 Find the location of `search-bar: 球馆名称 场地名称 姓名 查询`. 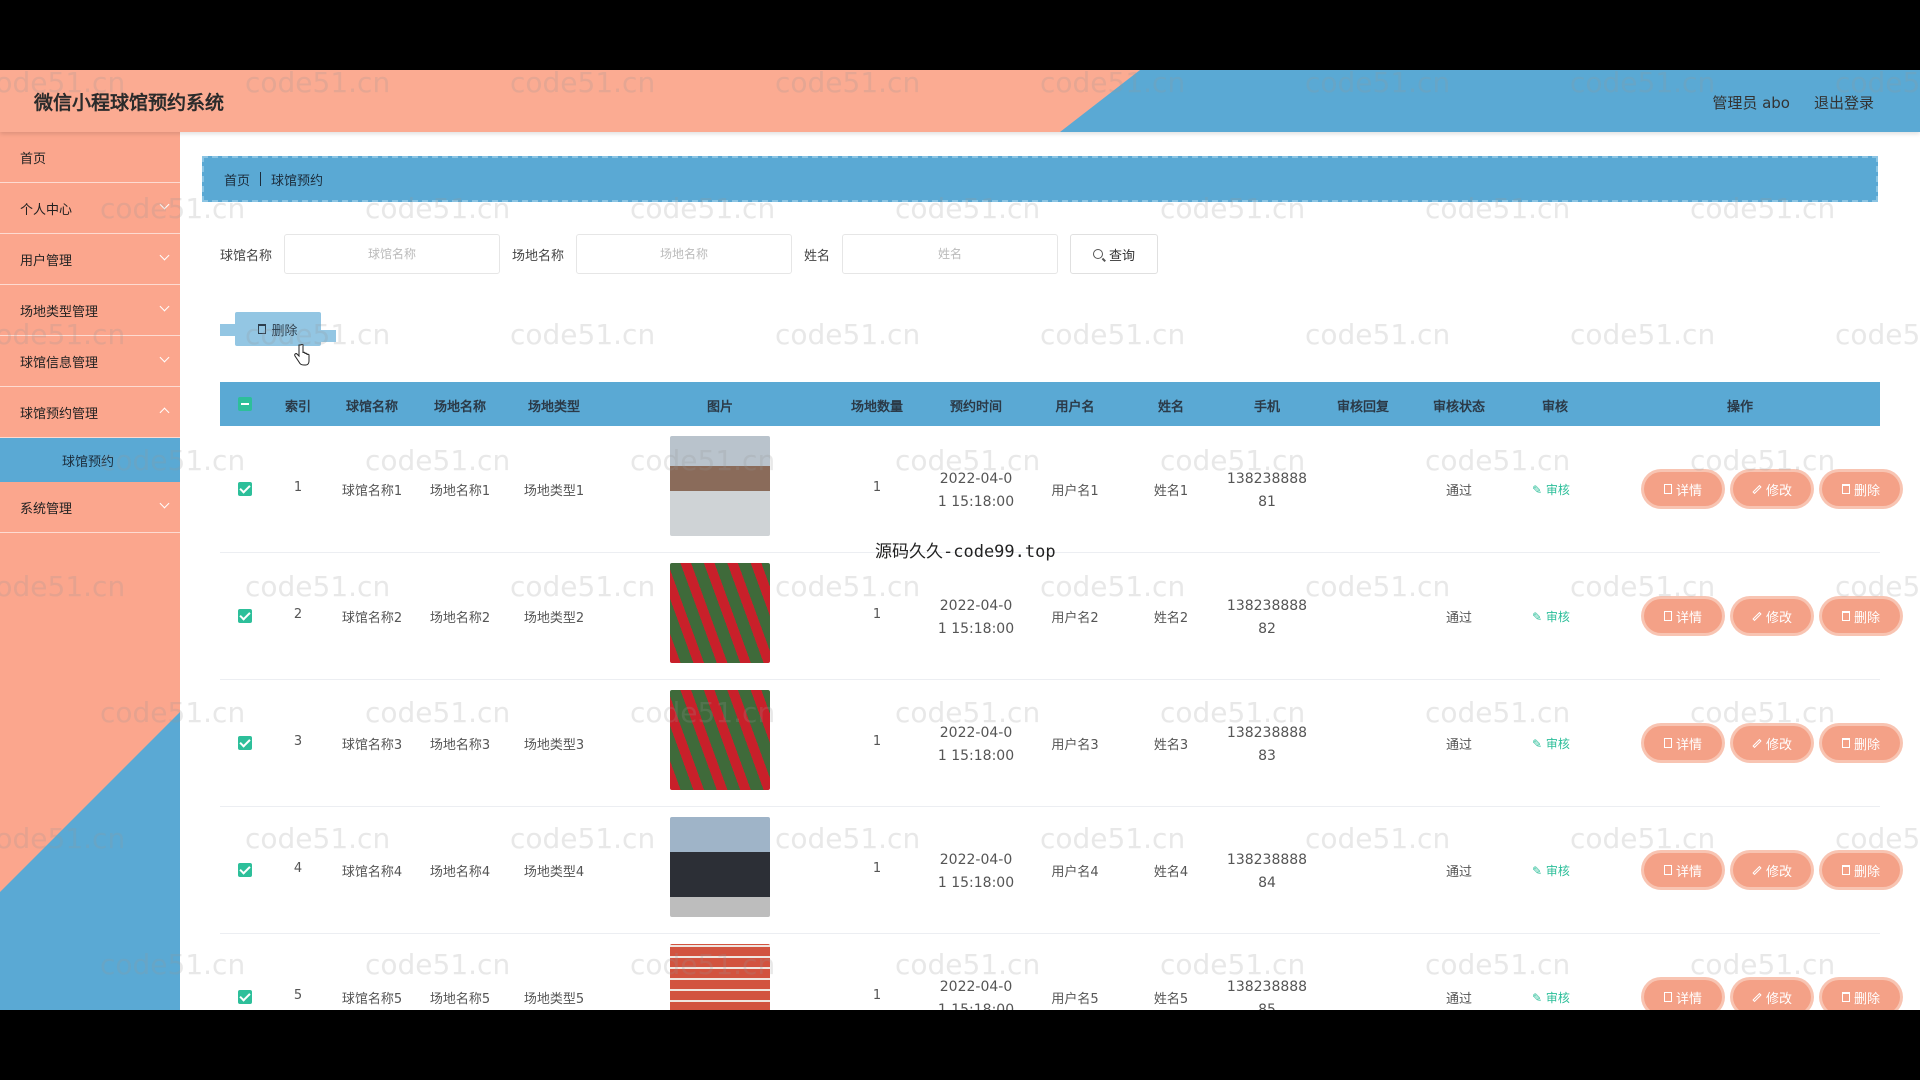

search-bar: 球馆名称 场地名称 姓名 查询 is located at coordinates (689, 254).